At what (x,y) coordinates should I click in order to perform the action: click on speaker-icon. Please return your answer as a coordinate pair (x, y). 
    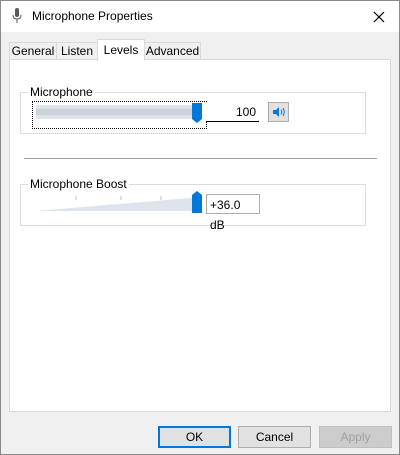
    Looking at the image, I should click on (278, 112).